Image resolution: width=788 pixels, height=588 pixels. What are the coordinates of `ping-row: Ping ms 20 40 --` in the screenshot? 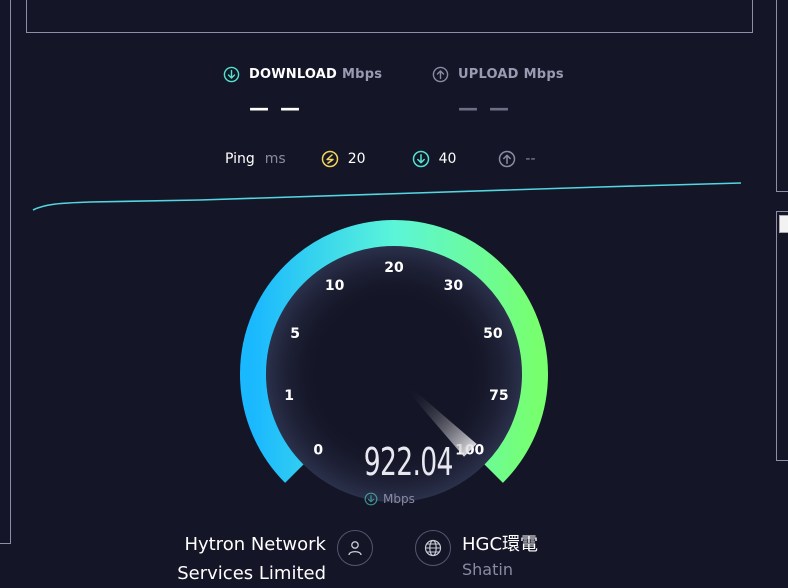 It's located at (380, 159).